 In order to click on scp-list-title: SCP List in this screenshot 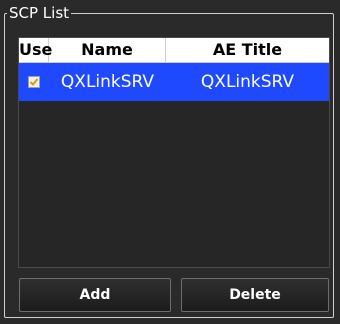, I will do `click(39, 13)`.